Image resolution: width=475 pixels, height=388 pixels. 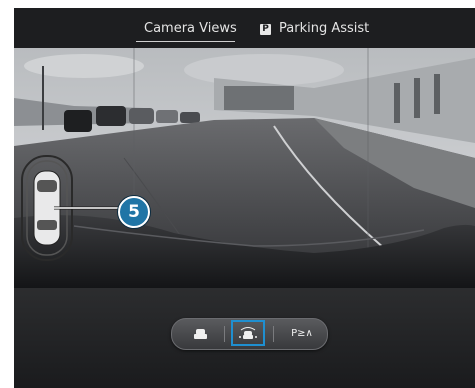 I want to click on building-facade, so click(x=259, y=98).